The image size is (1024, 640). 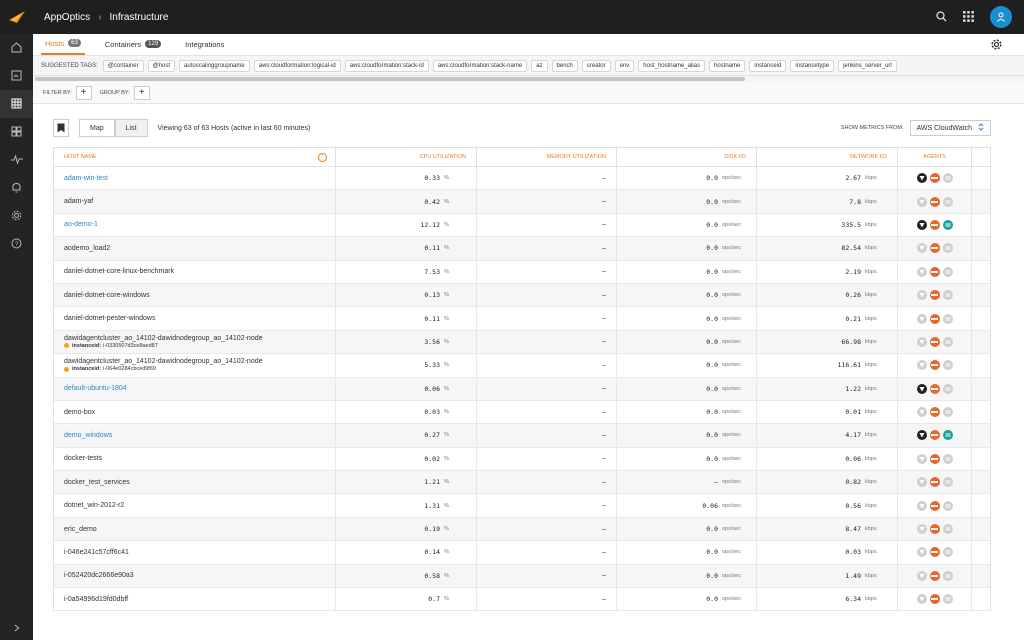 I want to click on apps-grid-icon, so click(x=968, y=17).